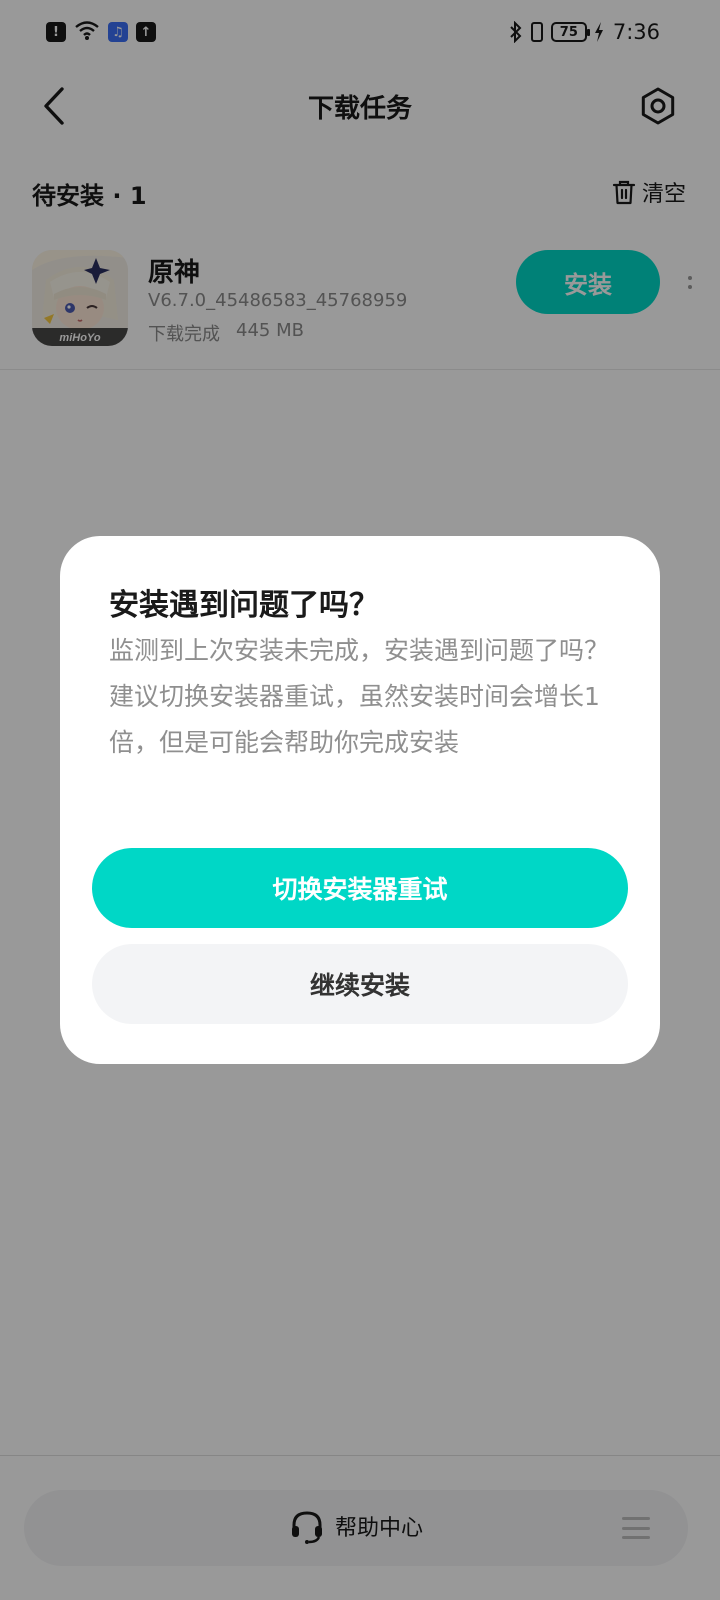  Describe the element at coordinates (354, 719) in the screenshot. I see `dialog-message-line2: 建议切换安装器重试，虽然安装时间会增长1倍，但是可能会帮助你完成安装` at that location.